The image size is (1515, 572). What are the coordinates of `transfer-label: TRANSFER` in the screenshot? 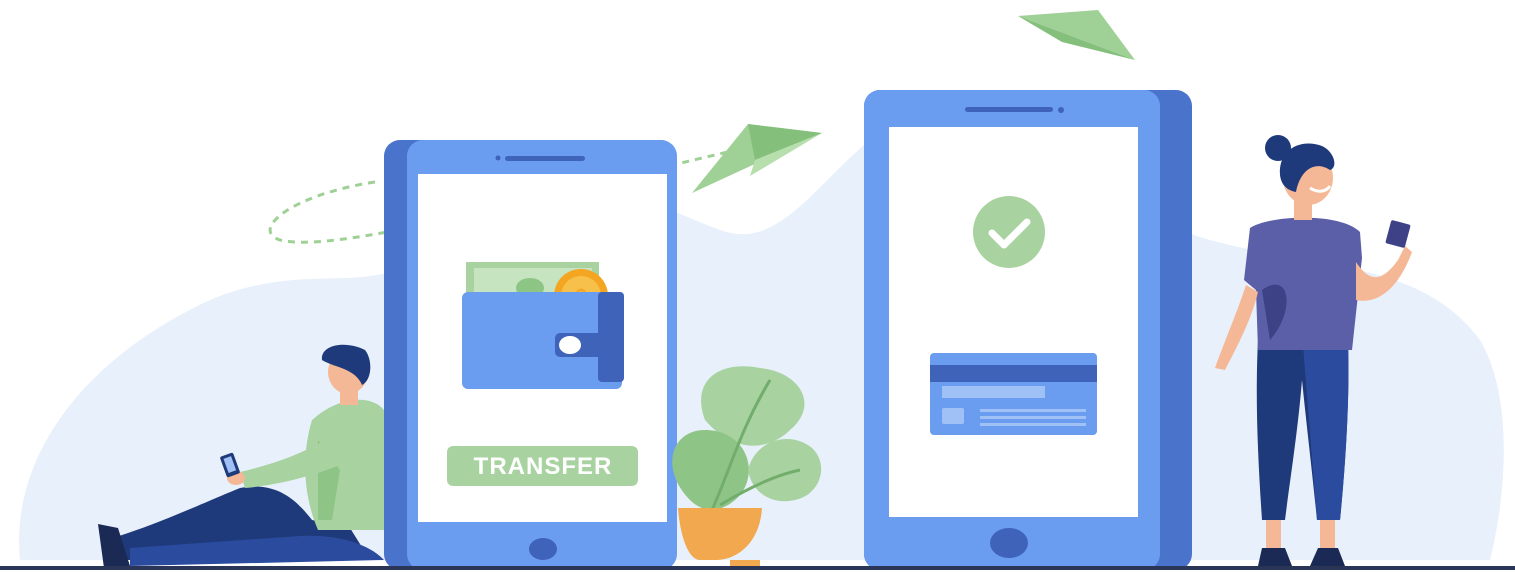 It's located at (543, 466).